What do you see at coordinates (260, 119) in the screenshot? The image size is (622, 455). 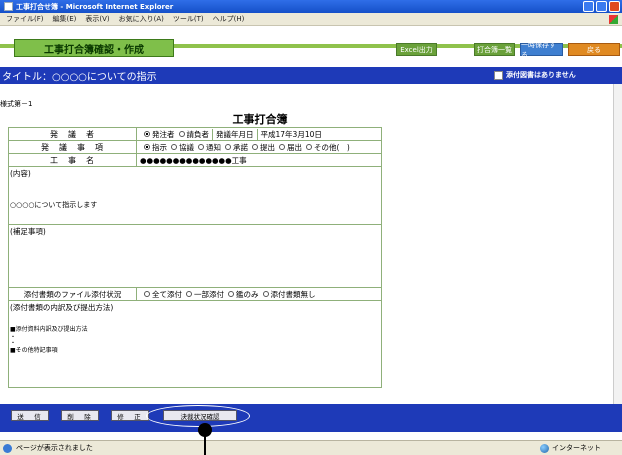 I see `form-heading: 工事打合簿` at bounding box center [260, 119].